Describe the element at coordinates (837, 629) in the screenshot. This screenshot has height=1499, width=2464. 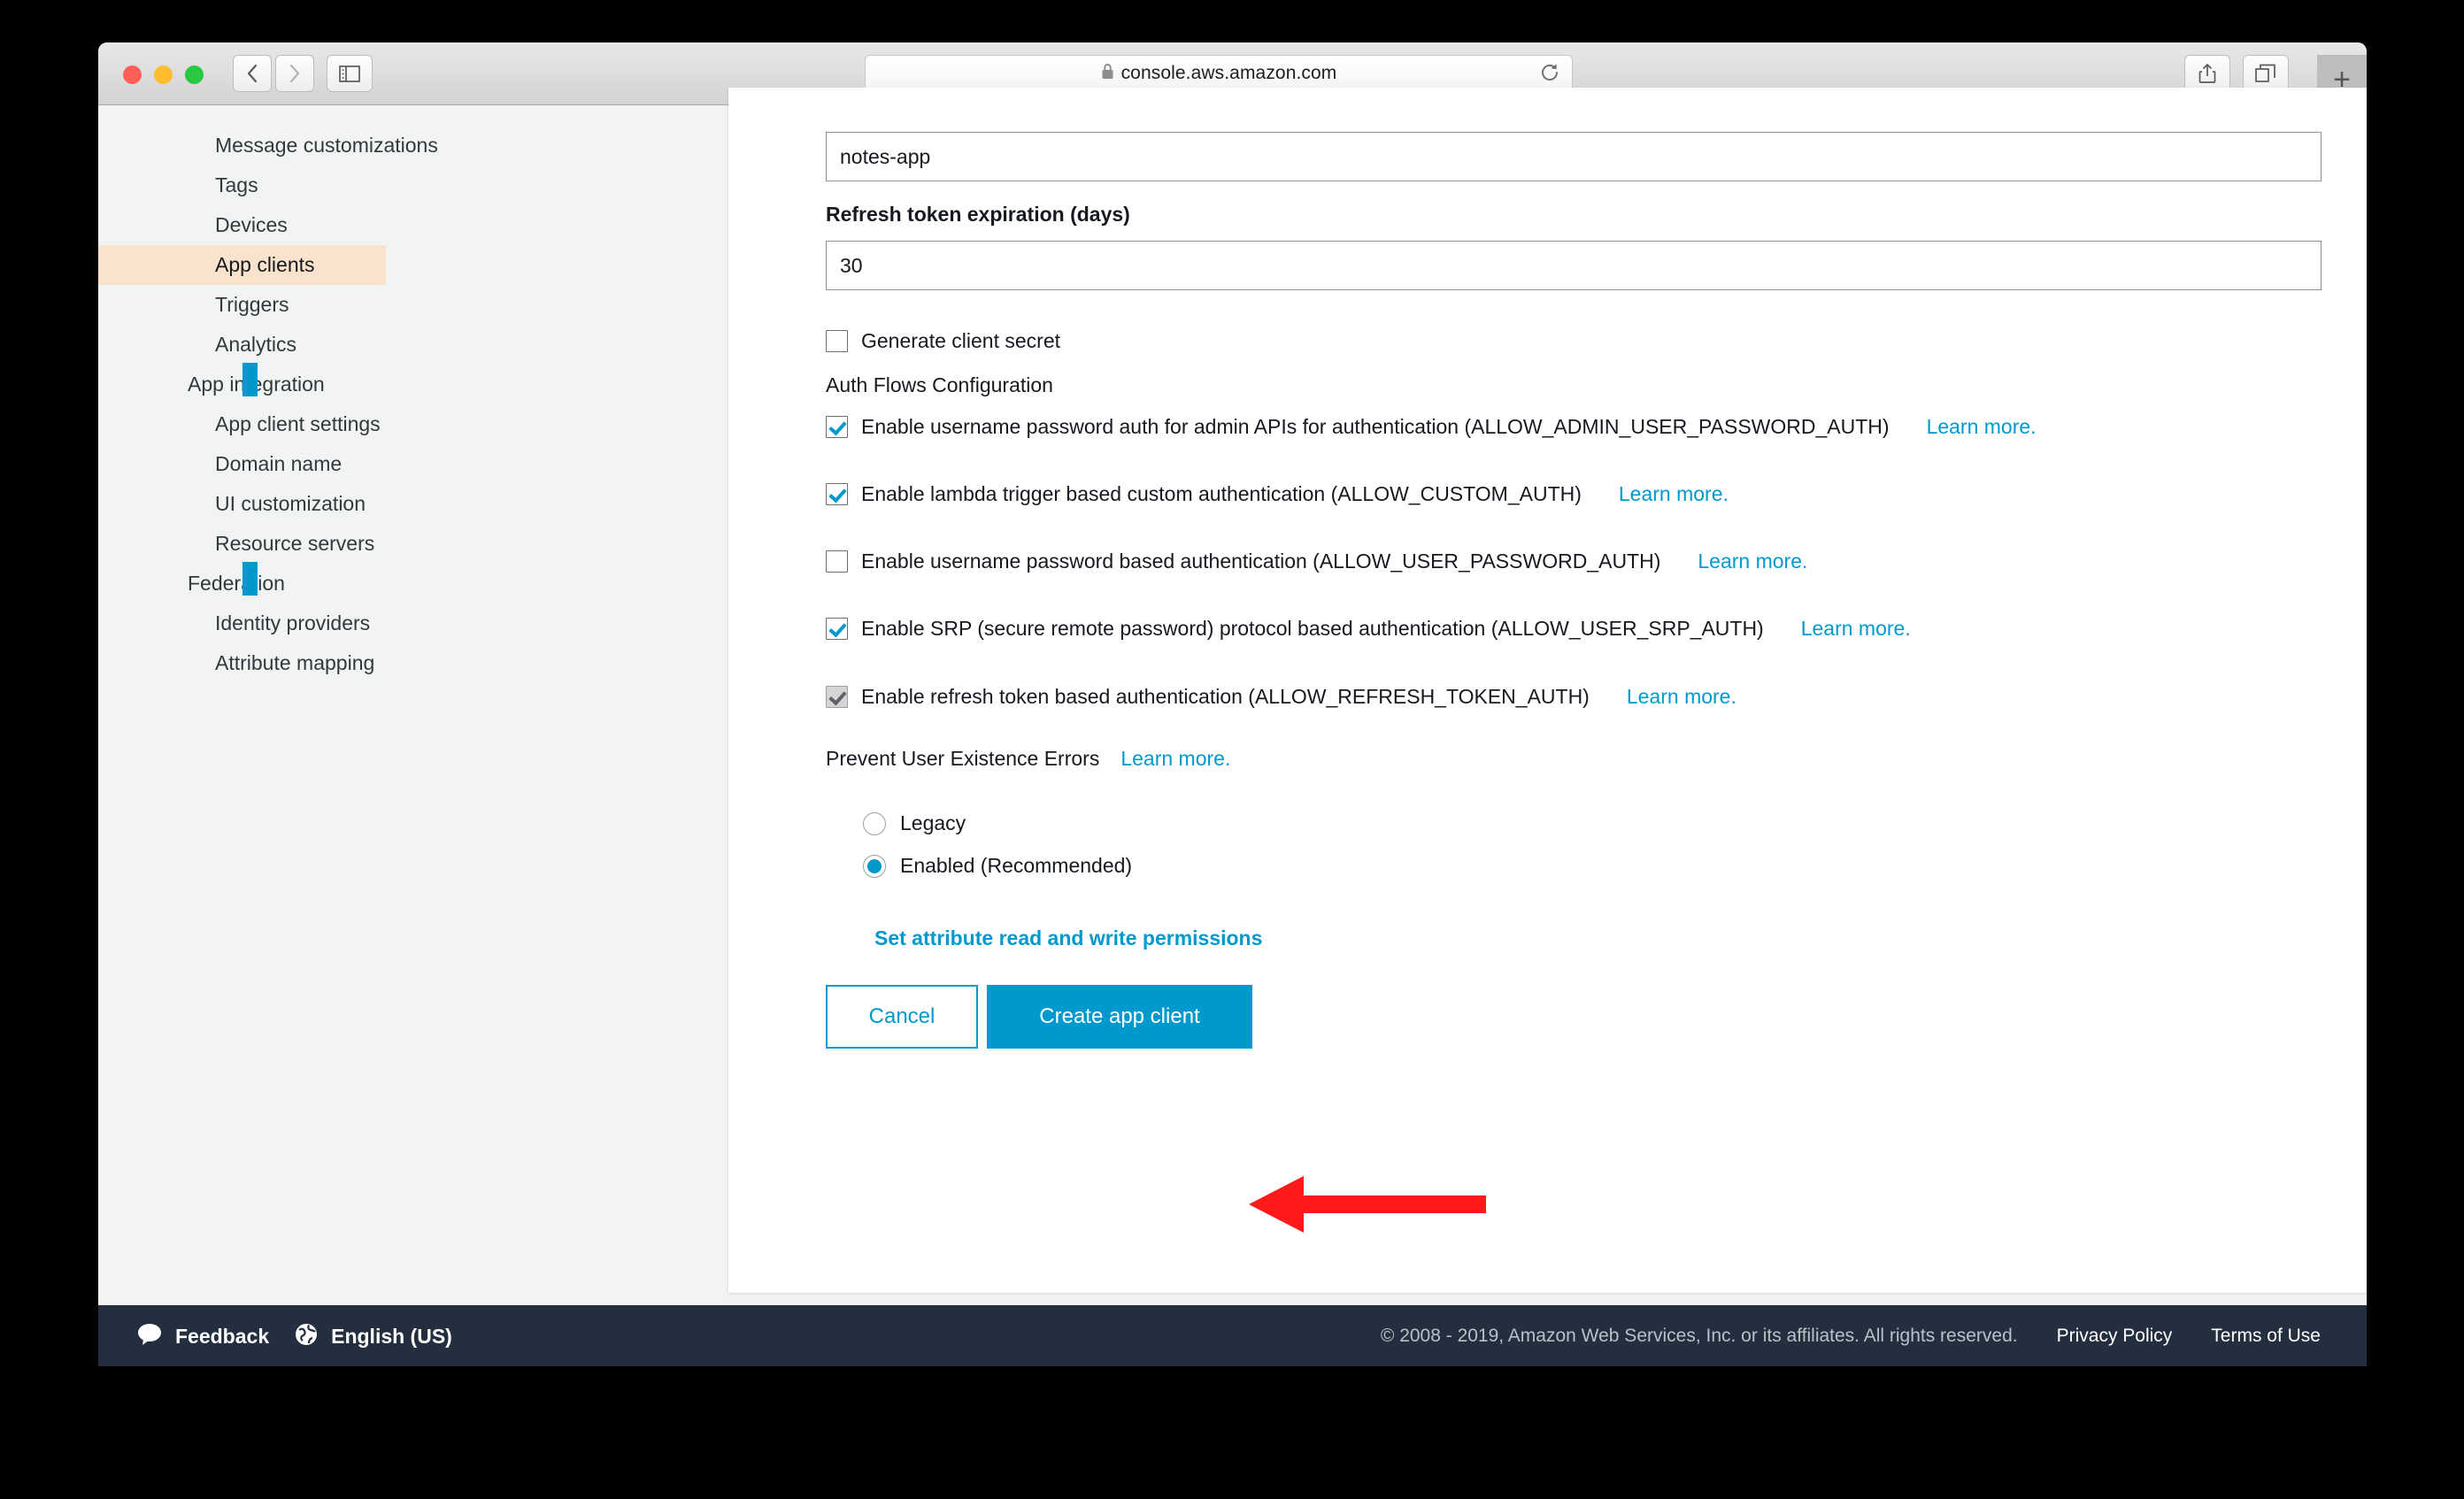
I see `auth-flow-checkbox-user-srp` at that location.